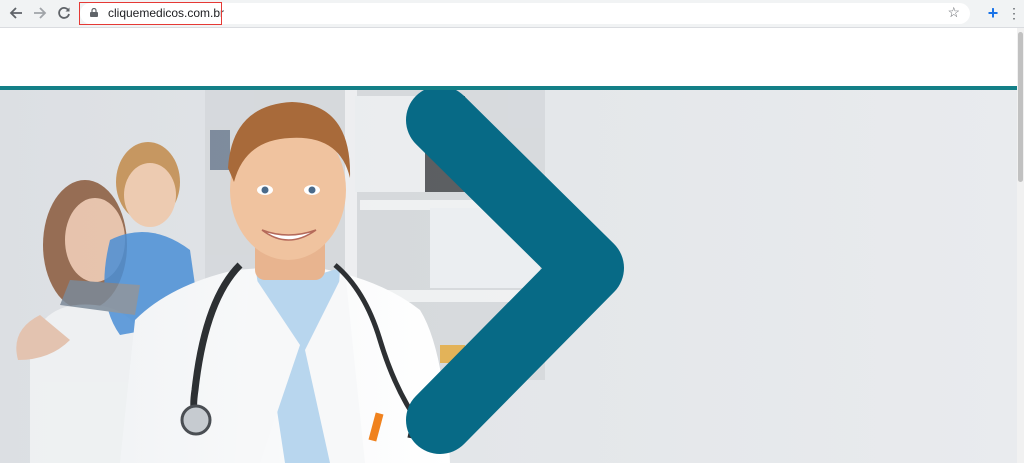  What do you see at coordinates (993, 13) in the screenshot?
I see `plus-icon: +` at bounding box center [993, 13].